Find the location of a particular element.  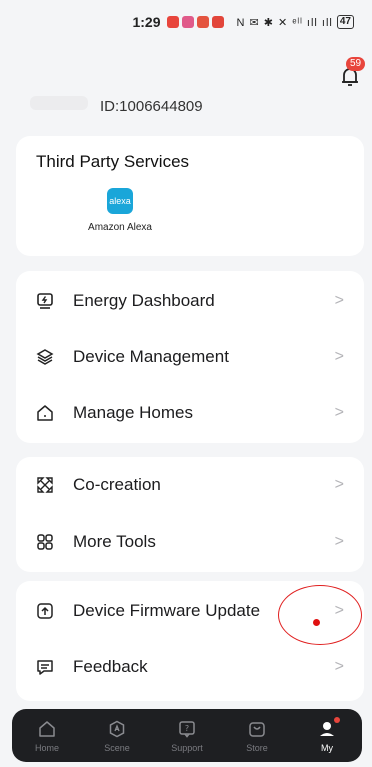

status-time: 1:29 is located at coordinates (146, 22).